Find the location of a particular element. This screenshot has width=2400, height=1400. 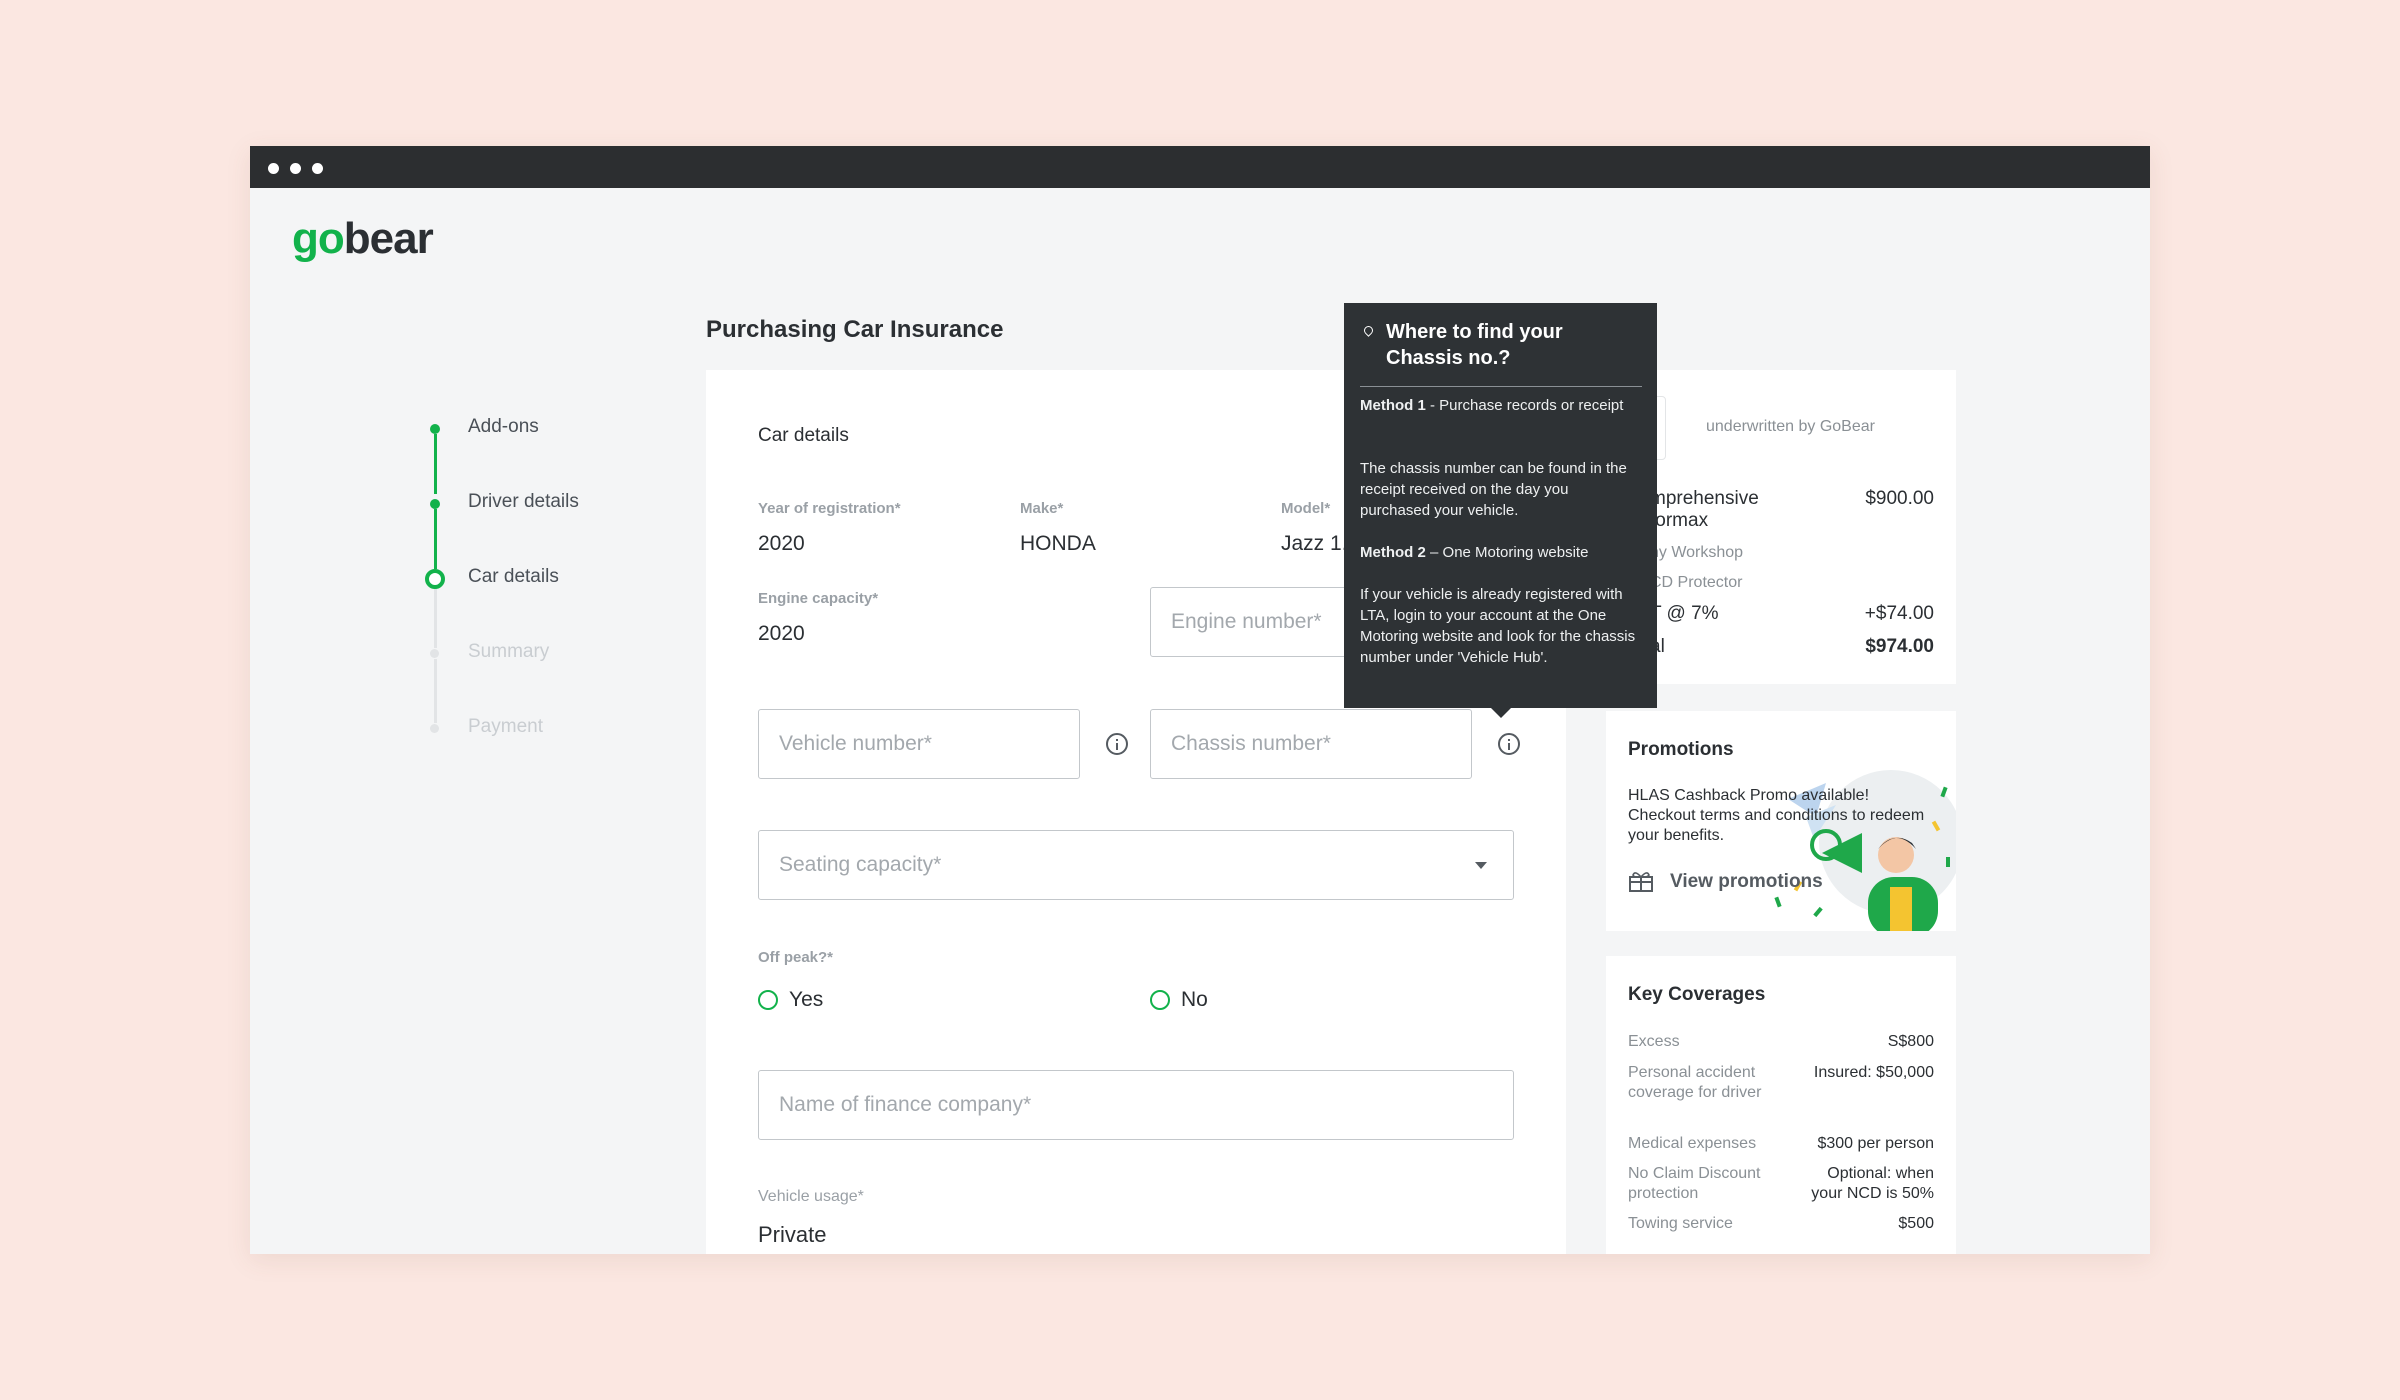

model-value: Jazz 1. is located at coordinates (1314, 543).